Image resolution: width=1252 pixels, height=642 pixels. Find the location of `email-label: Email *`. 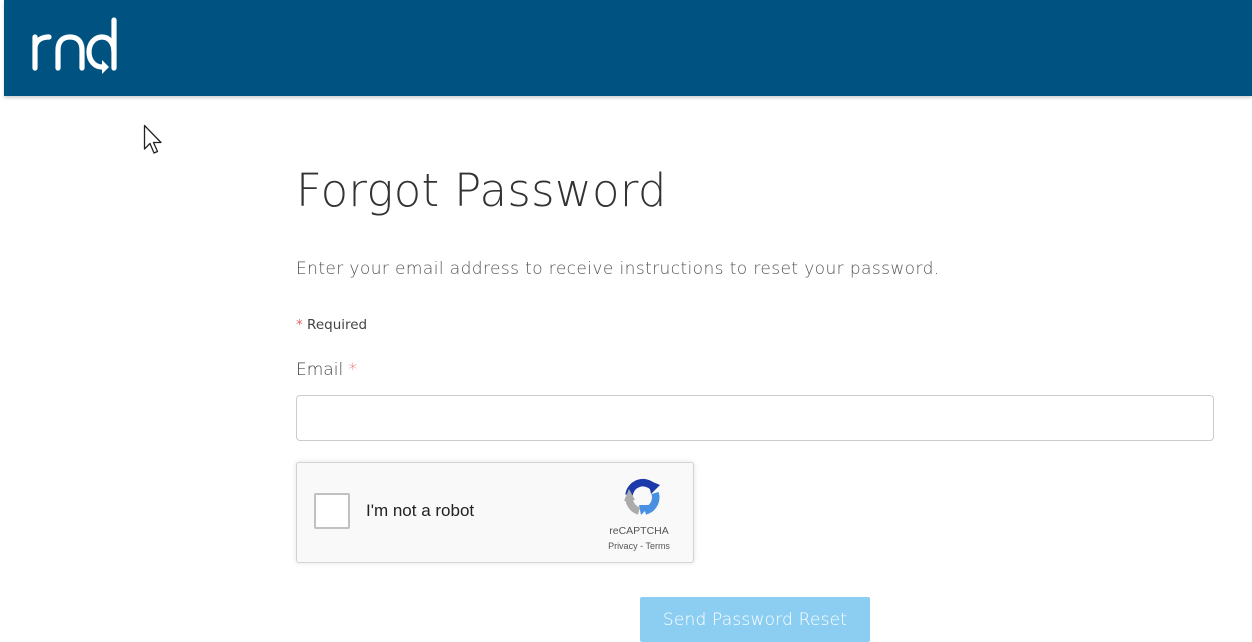

email-label: Email * is located at coordinates (326, 370).